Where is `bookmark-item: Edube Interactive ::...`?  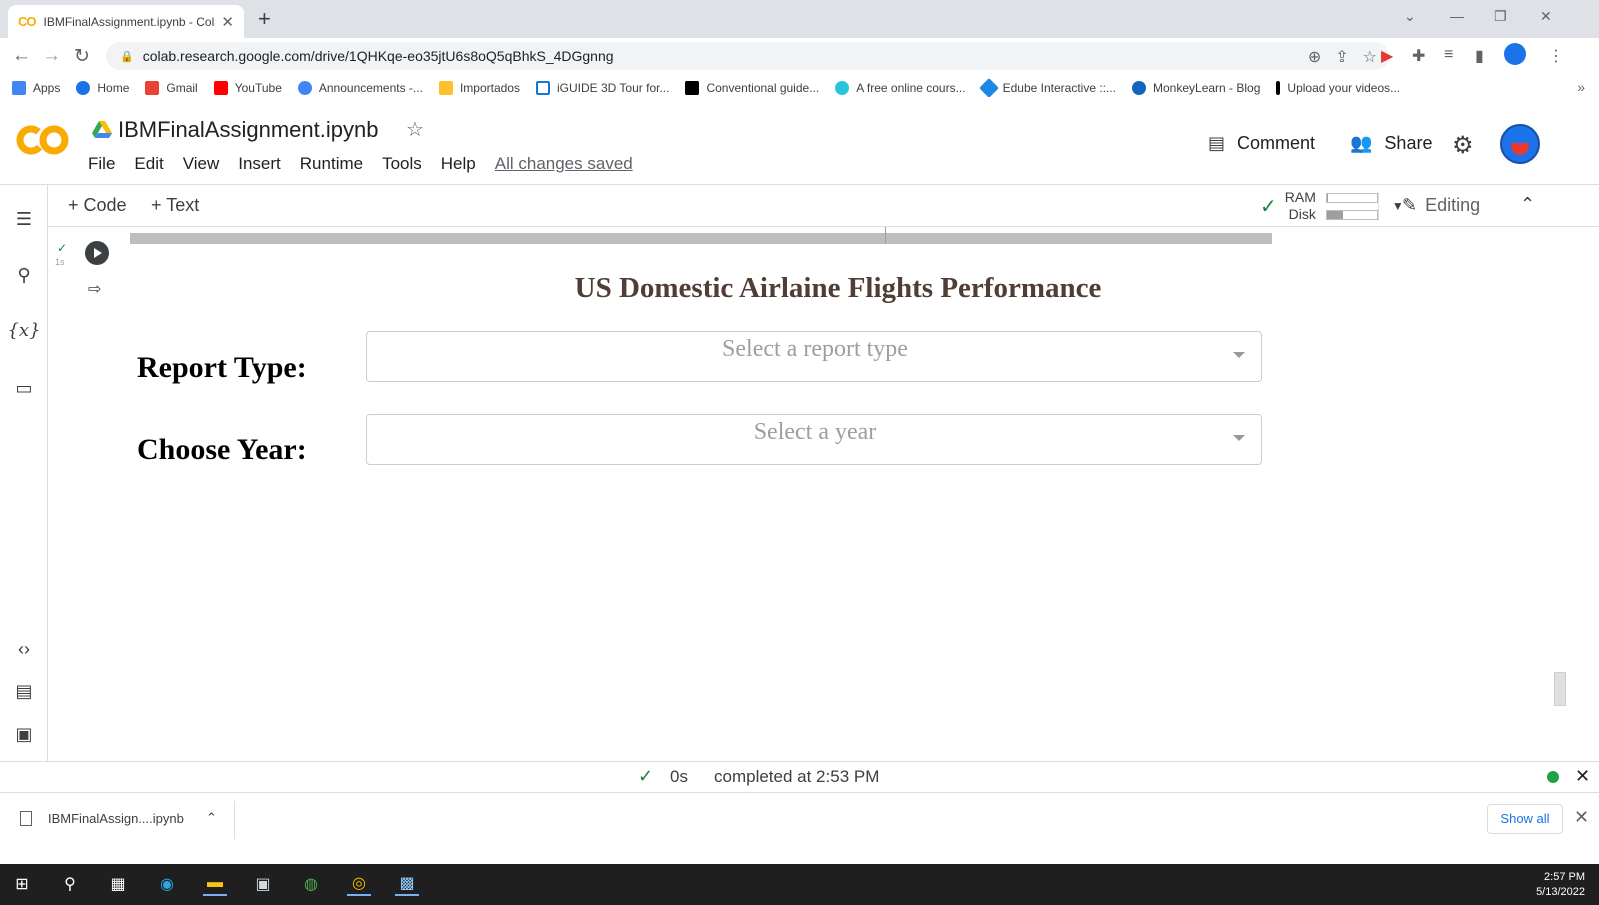 bookmark-item: Edube Interactive ::... is located at coordinates (1047, 87).